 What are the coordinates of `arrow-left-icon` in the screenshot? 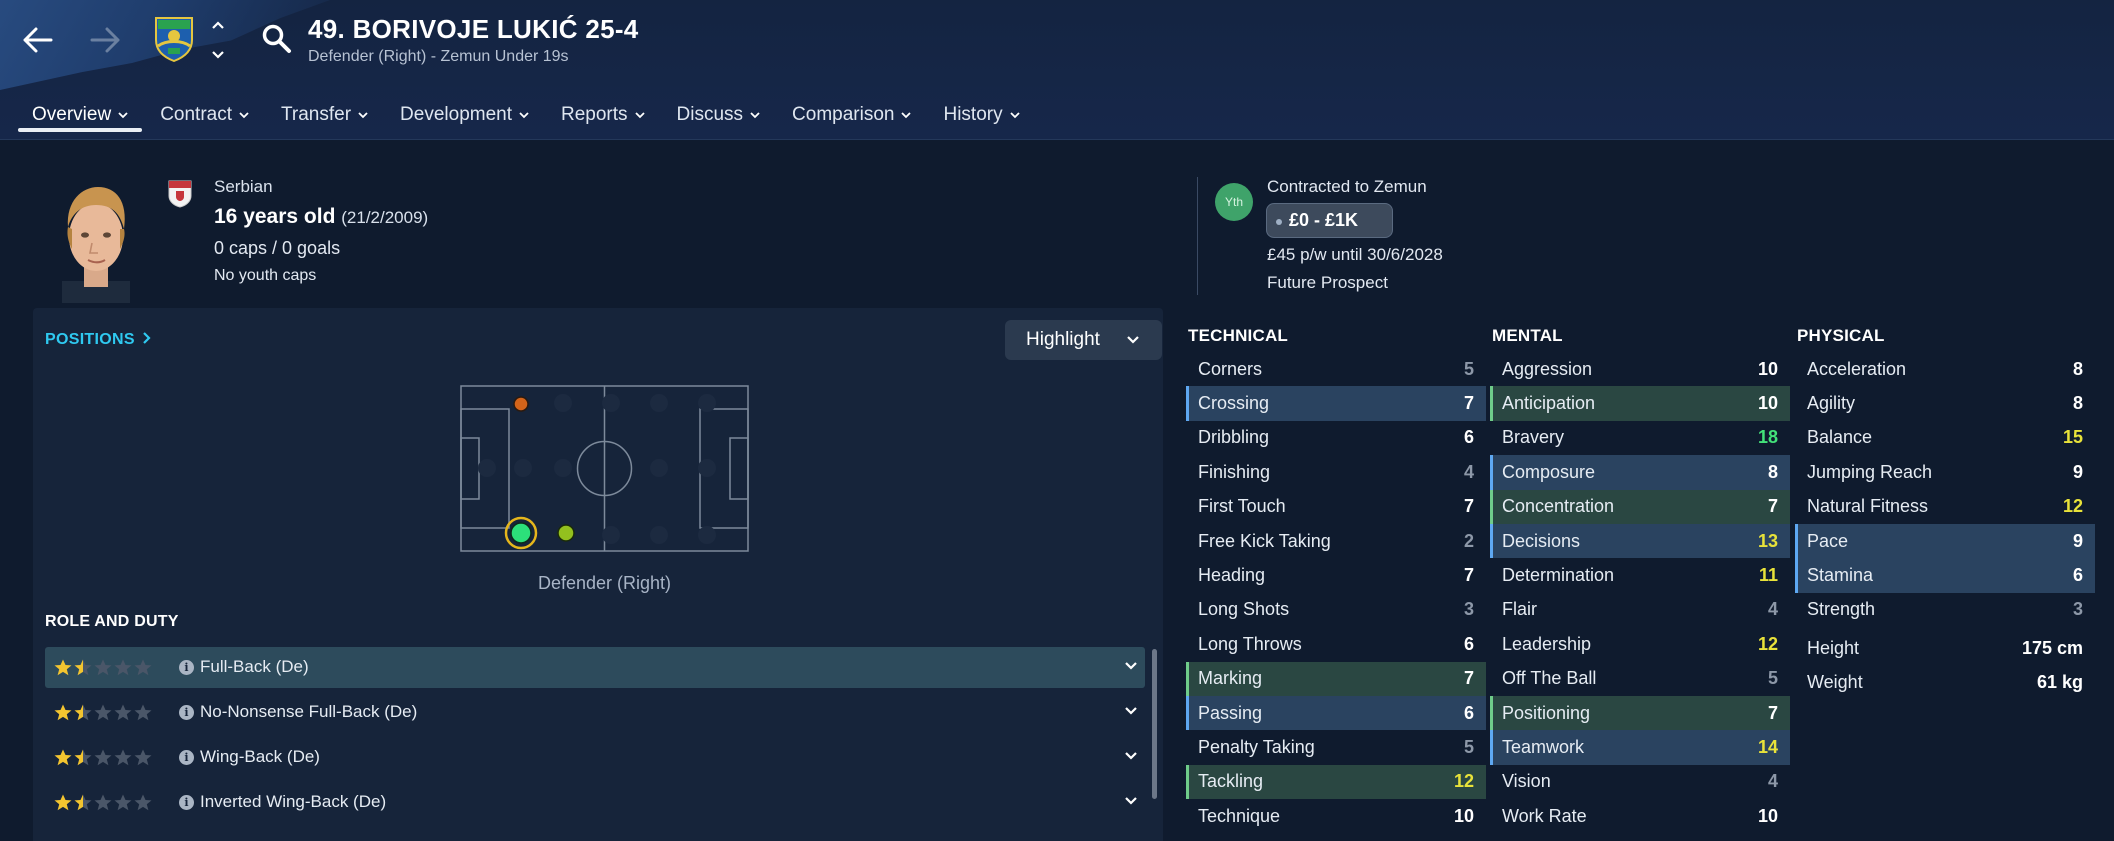 It's located at (38, 40).